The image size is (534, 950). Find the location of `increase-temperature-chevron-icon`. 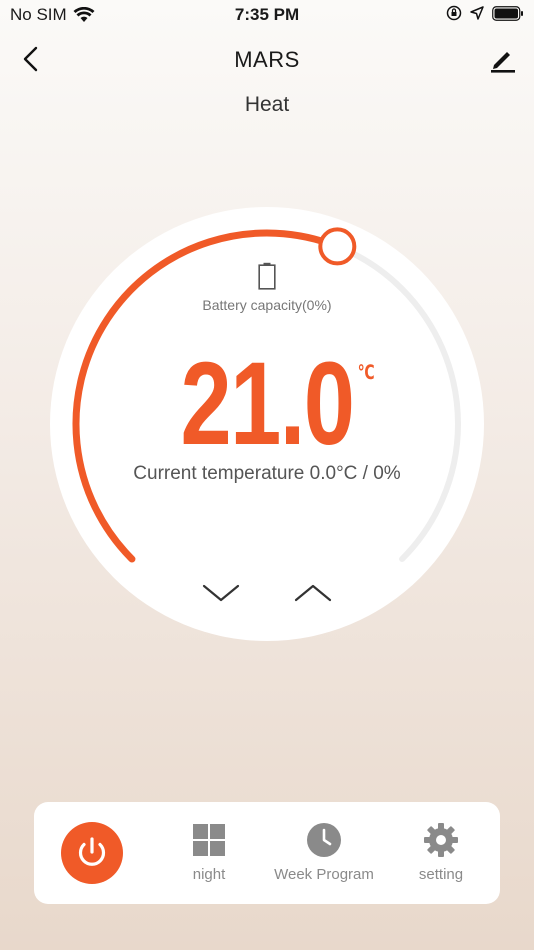

increase-temperature-chevron-icon is located at coordinates (313, 592).